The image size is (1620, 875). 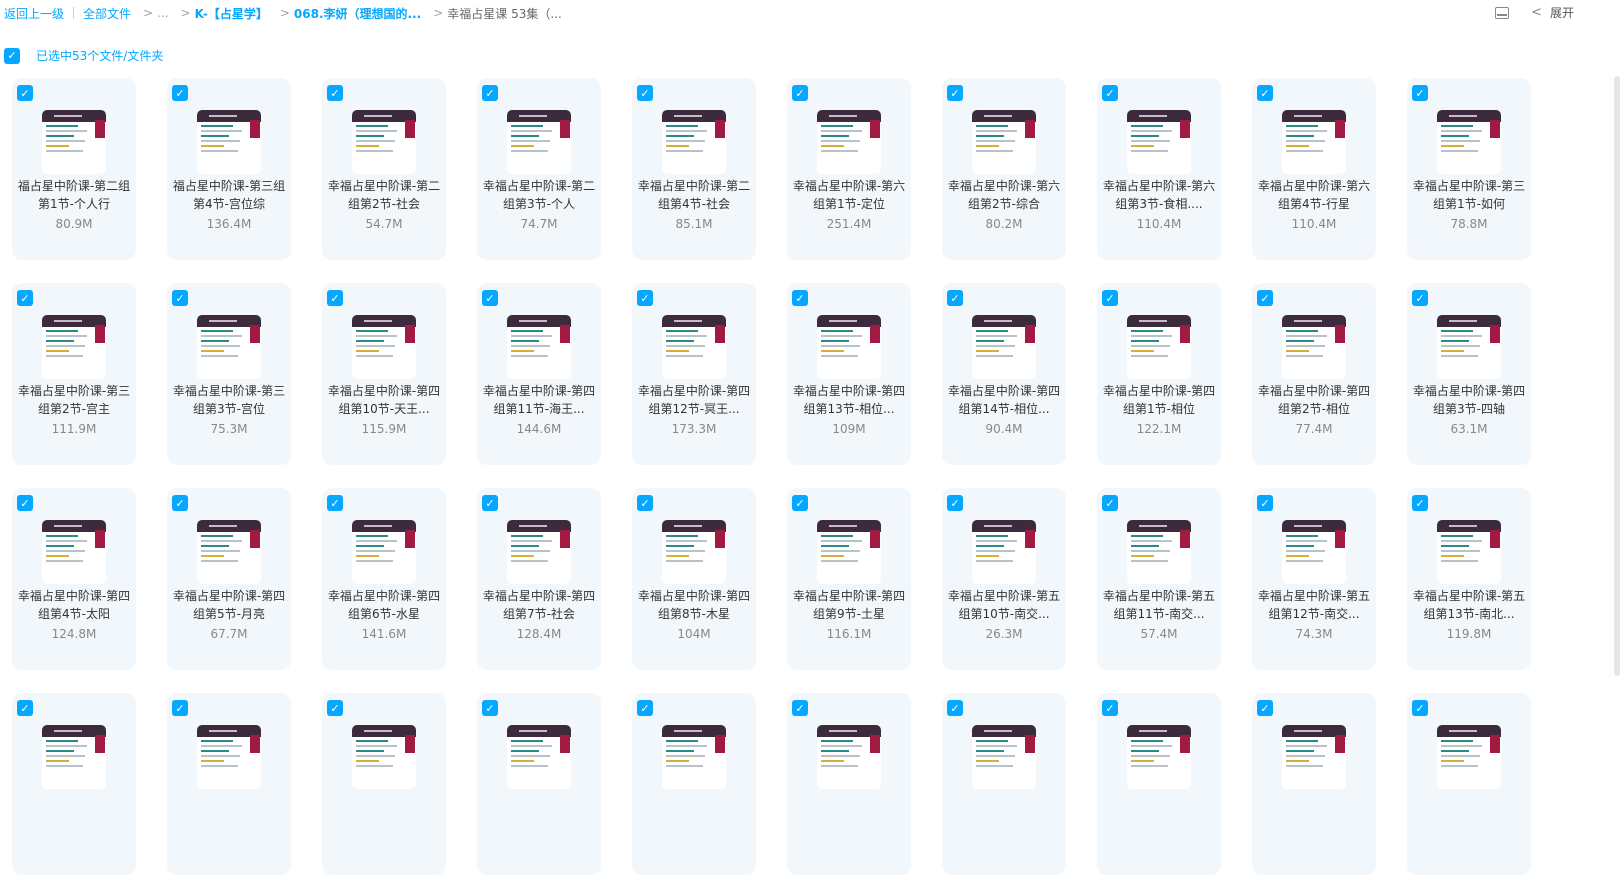 I want to click on select-all-checkbox: ✓, so click(x=12, y=55).